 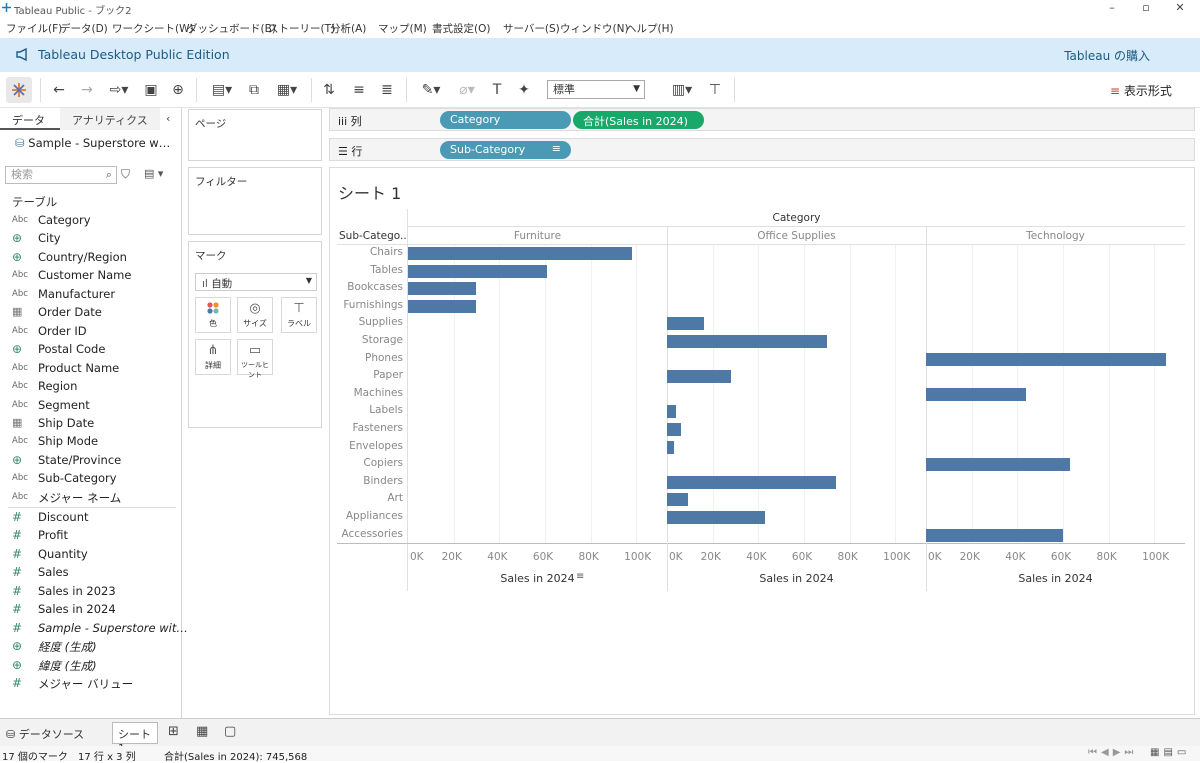 I want to click on menu-item: 書式設定(O), so click(x=461, y=28).